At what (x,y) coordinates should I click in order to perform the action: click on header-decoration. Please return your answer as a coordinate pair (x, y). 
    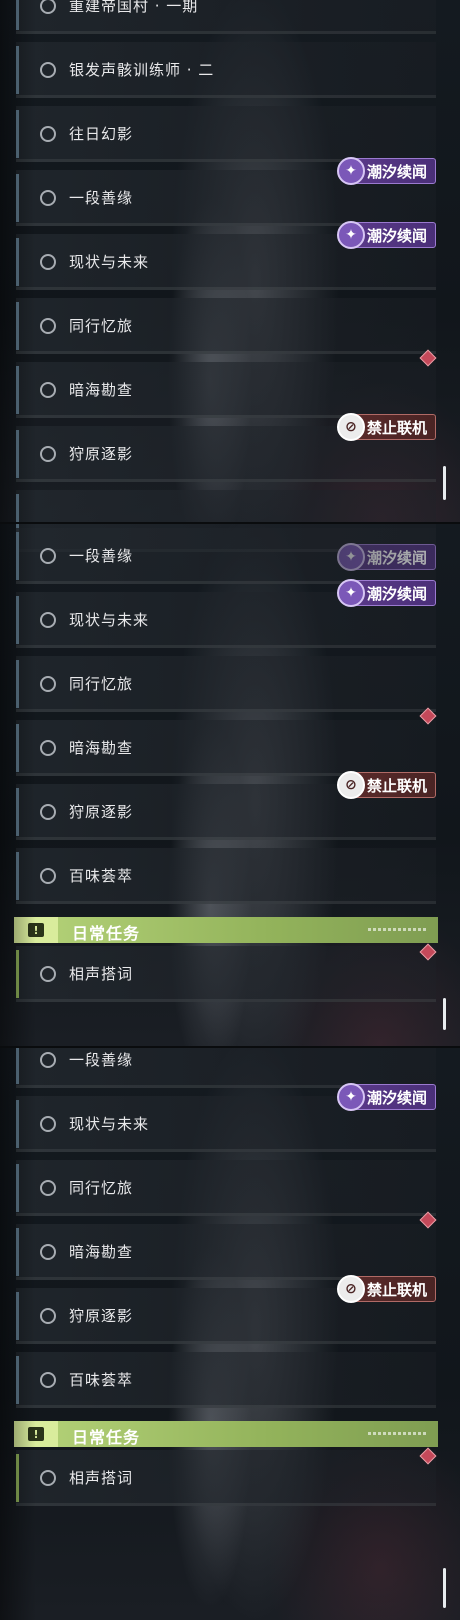
    Looking at the image, I should click on (397, 1433).